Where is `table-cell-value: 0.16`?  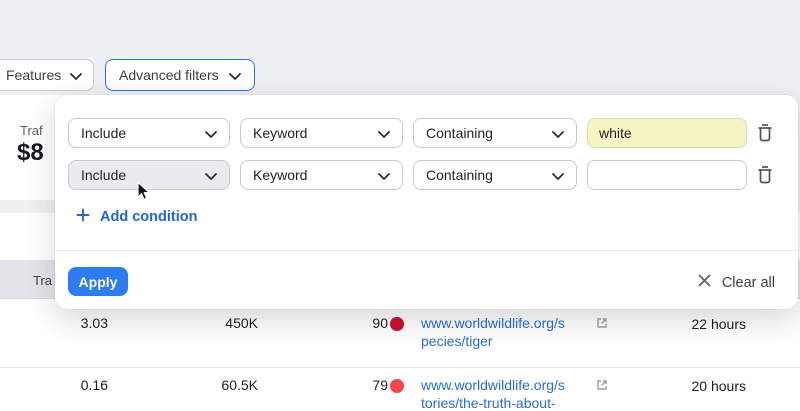
table-cell-value: 0.16 is located at coordinates (94, 385).